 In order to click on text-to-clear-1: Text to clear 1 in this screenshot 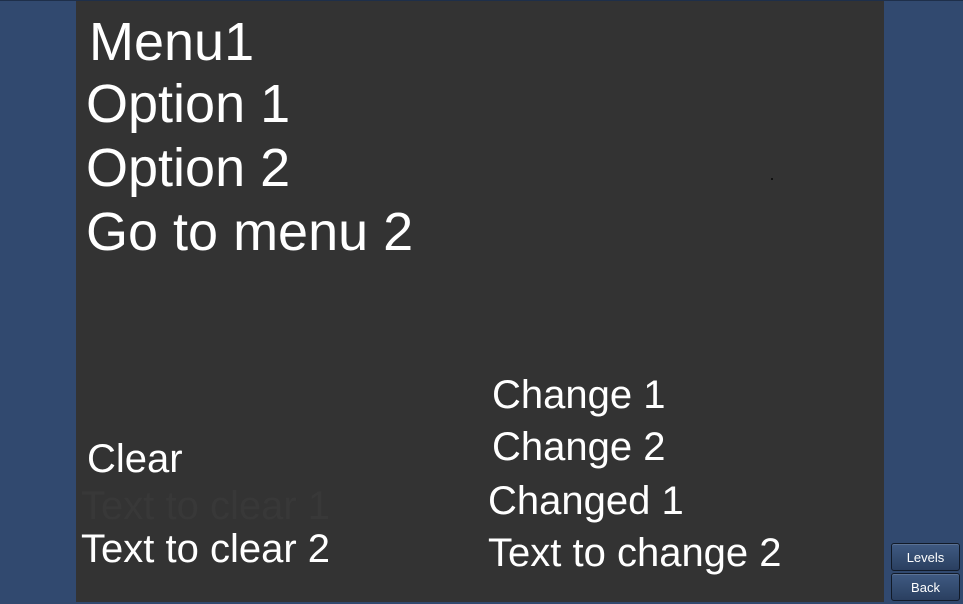, I will do `click(206, 506)`.